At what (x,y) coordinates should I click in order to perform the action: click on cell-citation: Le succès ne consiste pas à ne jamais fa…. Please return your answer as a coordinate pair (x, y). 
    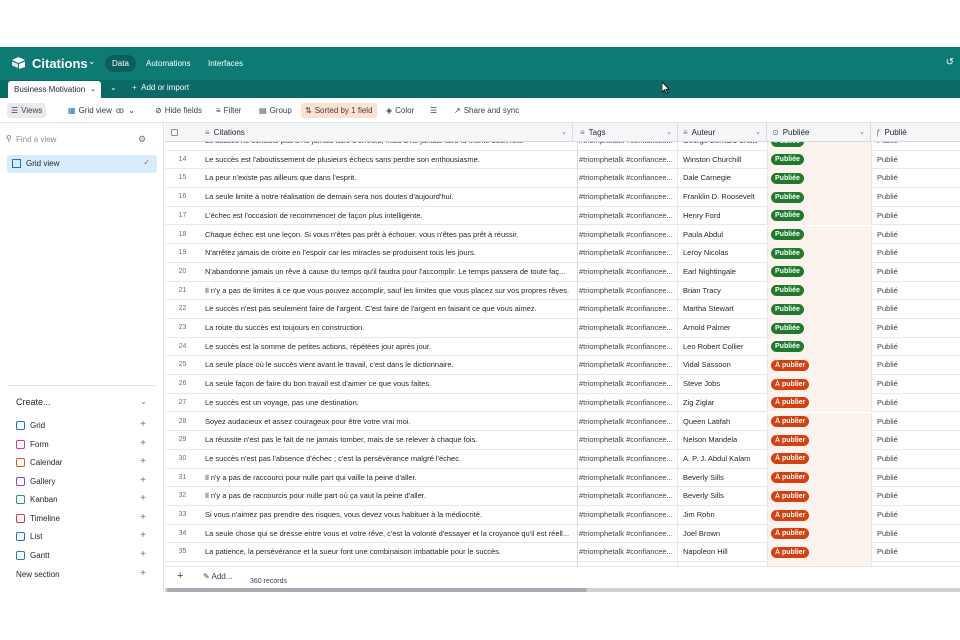
    Looking at the image, I should click on (388, 146).